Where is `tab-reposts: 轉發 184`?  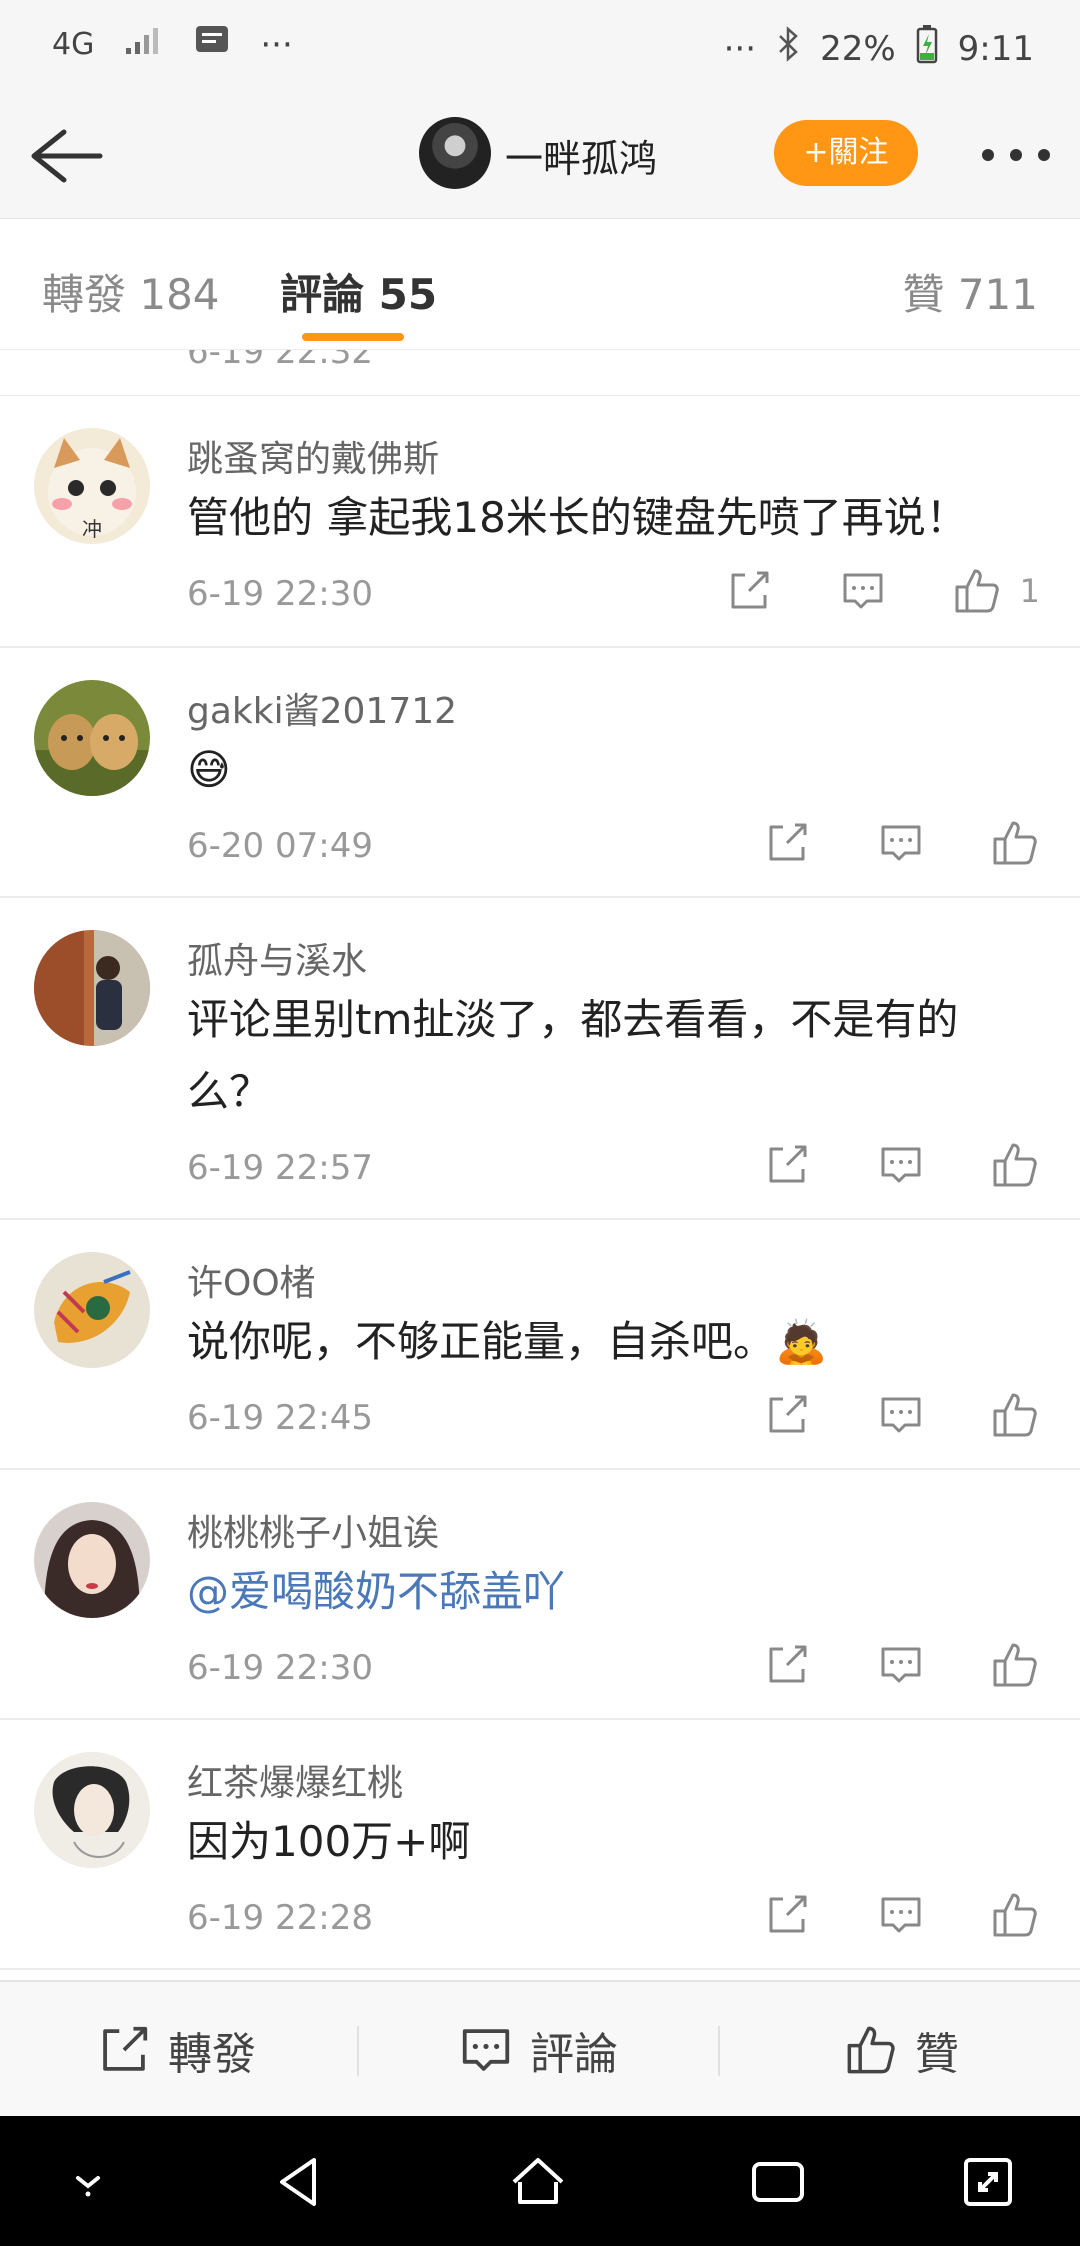
tab-reposts: 轉發 184 is located at coordinates (131, 291).